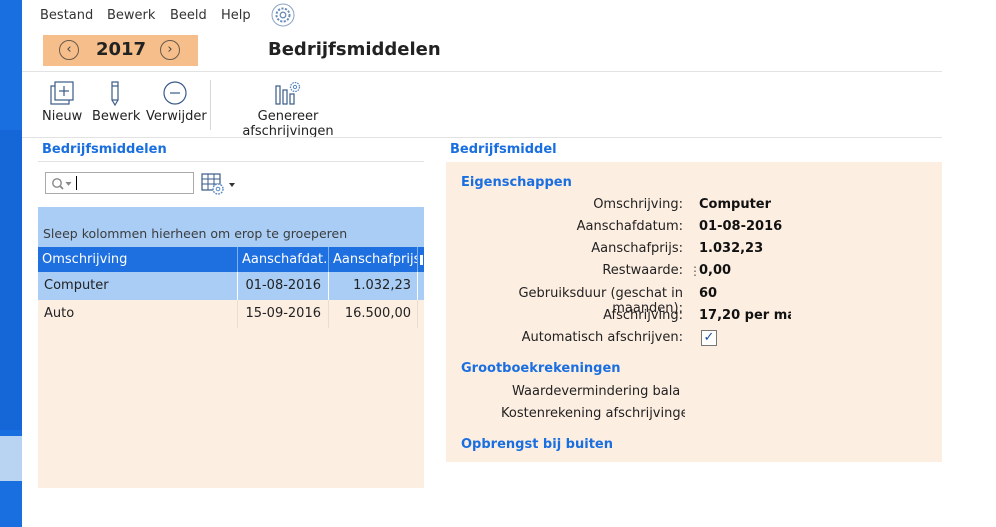 The height and width of the screenshot is (527, 996). I want to click on label-omschrijving: Omschrijving:, so click(638, 204).